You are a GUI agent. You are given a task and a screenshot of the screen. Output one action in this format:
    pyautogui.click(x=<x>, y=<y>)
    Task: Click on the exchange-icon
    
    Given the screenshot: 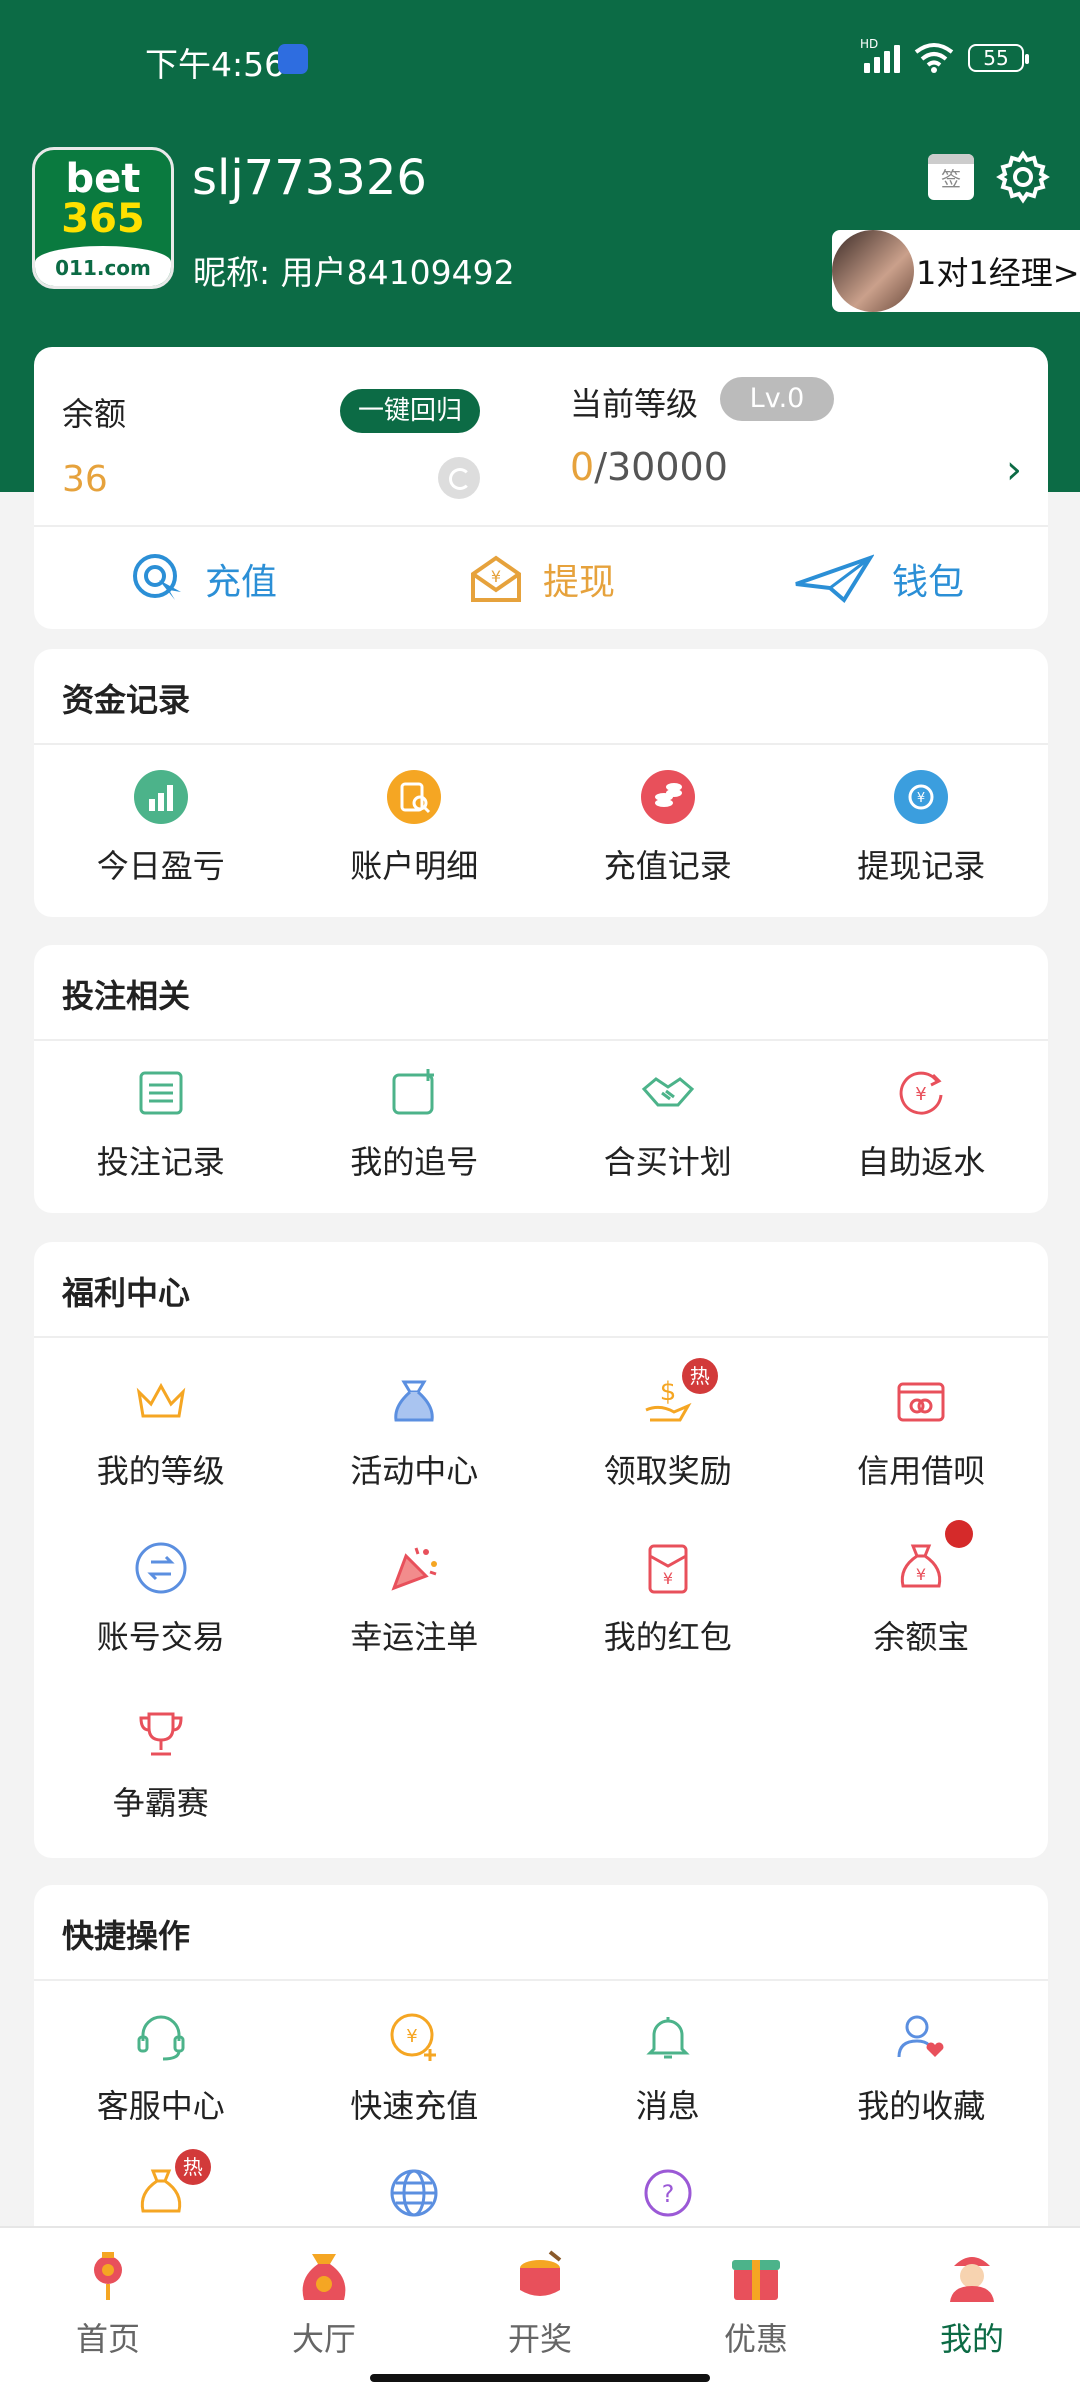 What is the action you would take?
    pyautogui.click(x=161, y=1568)
    